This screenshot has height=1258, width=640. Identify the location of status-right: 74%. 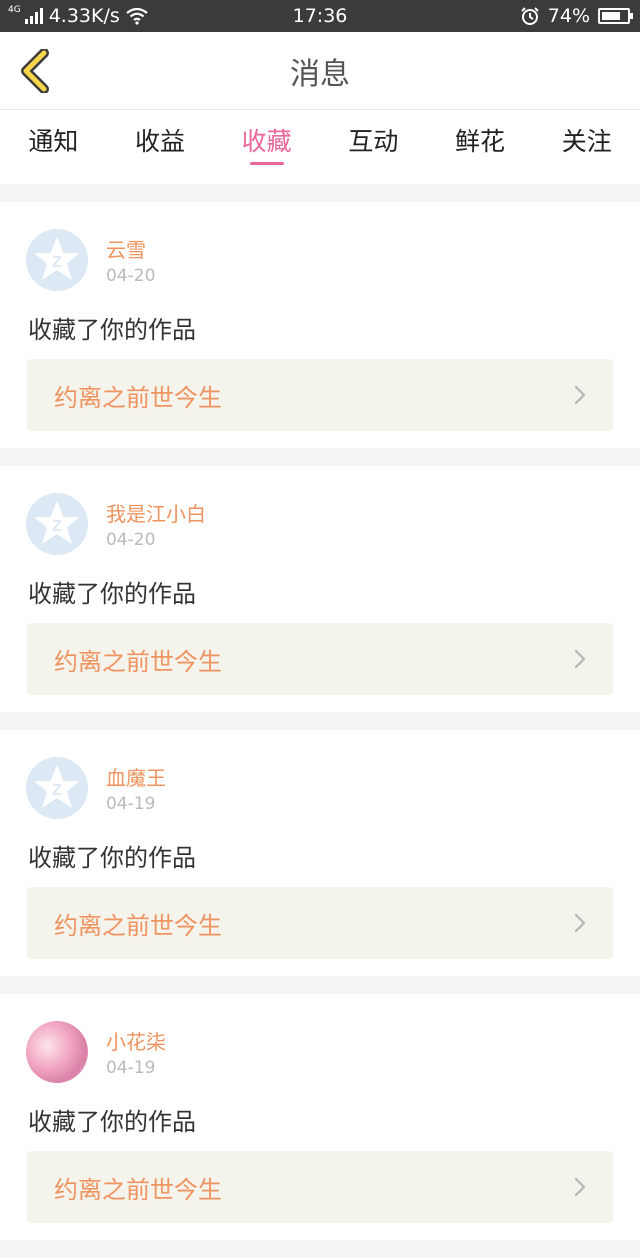
(576, 16).